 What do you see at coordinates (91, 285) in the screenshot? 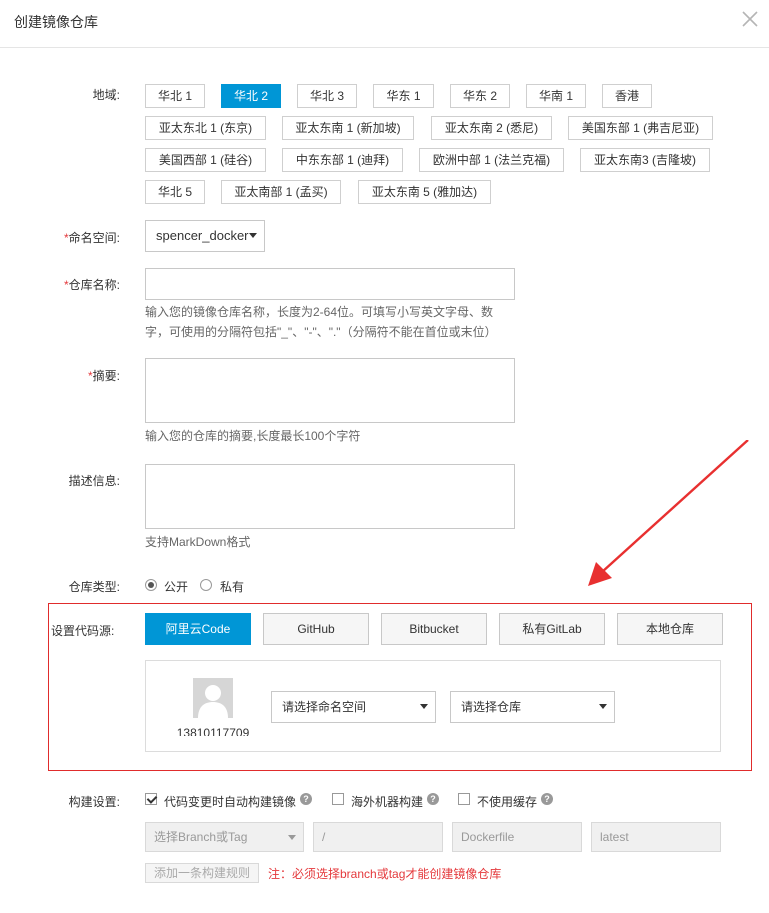
I see `repo-name-label: *仓库名称:` at bounding box center [91, 285].